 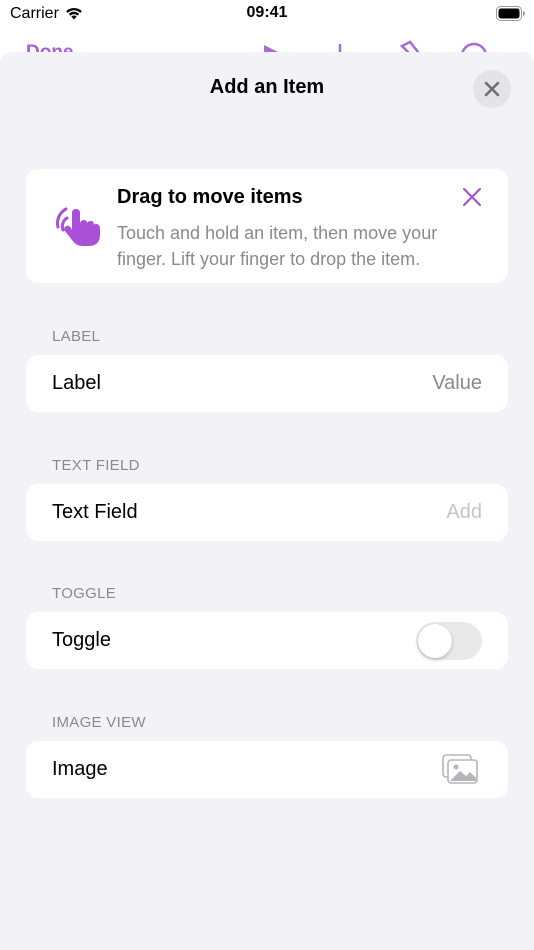 I want to click on toggle-knob, so click(x=435, y=641).